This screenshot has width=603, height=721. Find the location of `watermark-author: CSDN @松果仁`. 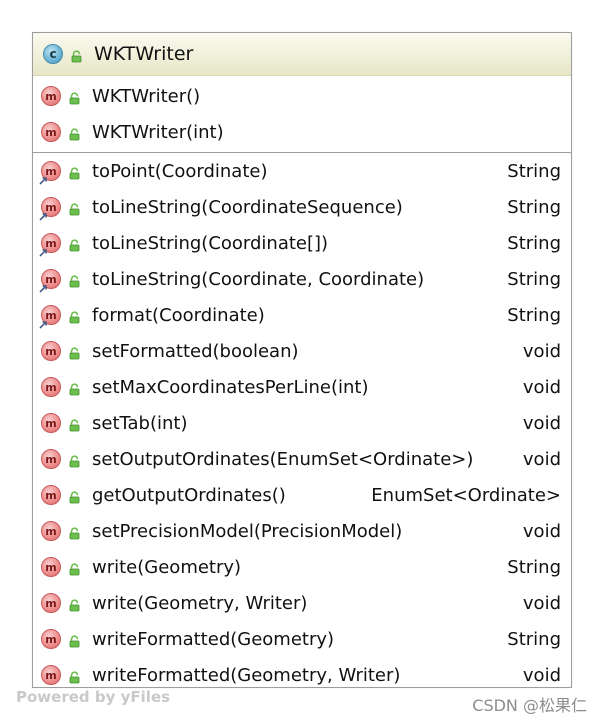

watermark-author: CSDN @松果仁 is located at coordinates (529, 705).